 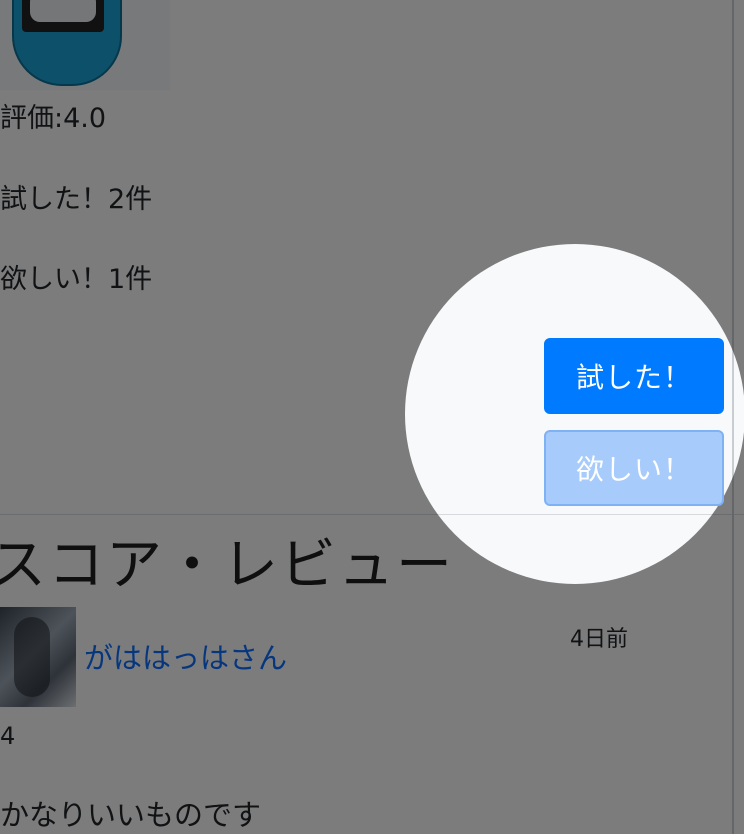 I want to click on review-score: 4, so click(x=8, y=736).